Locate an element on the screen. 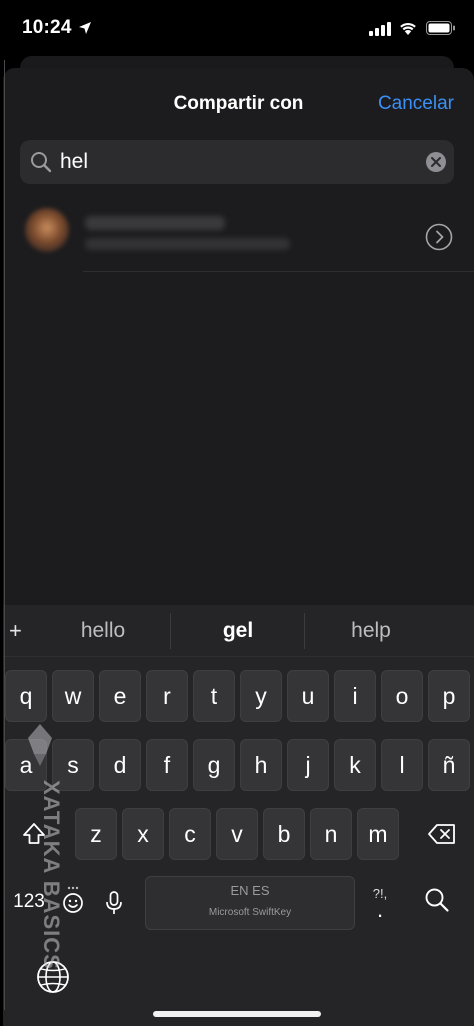  cellular-signal-icon is located at coordinates (380, 29).